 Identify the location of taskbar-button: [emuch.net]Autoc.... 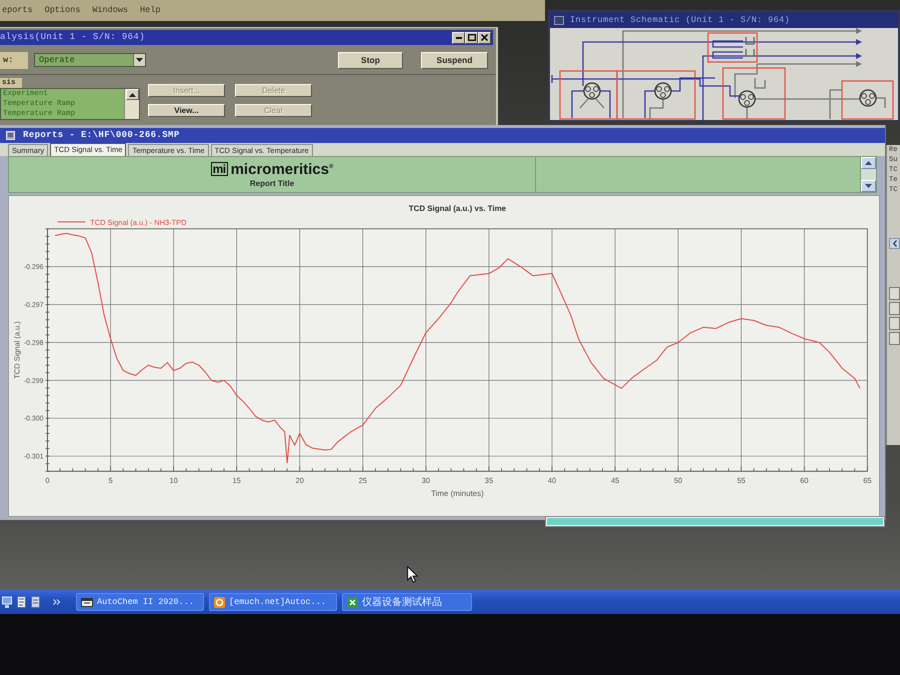
(273, 602).